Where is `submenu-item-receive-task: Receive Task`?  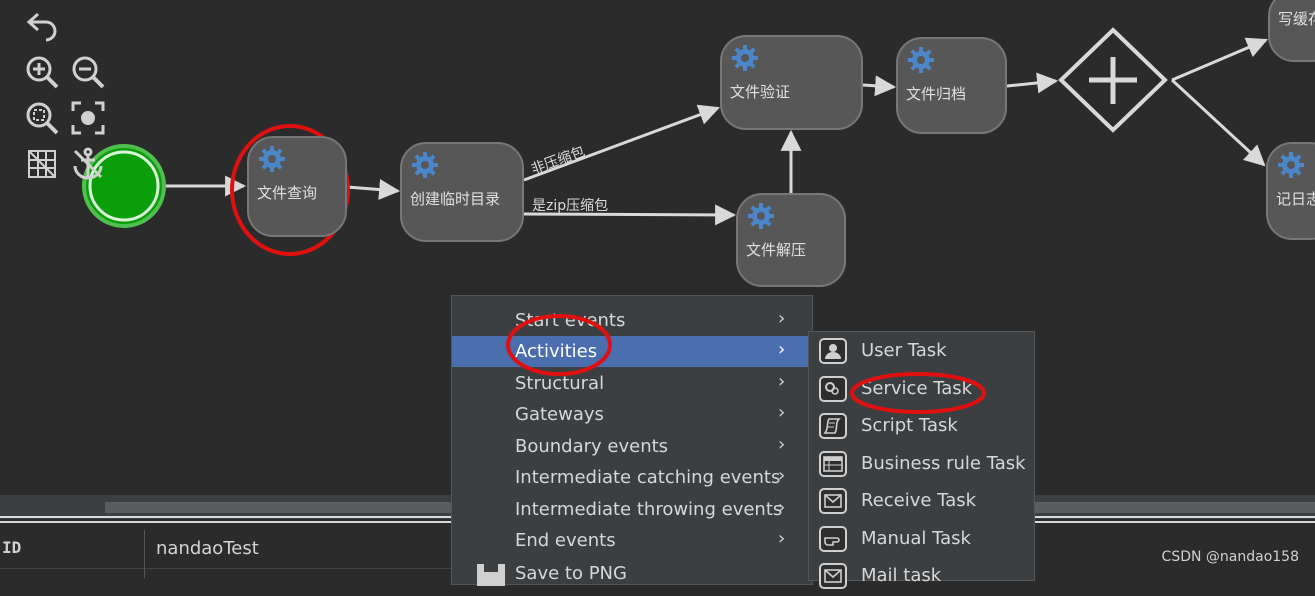
submenu-item-receive-task: Receive Task is located at coordinates (921, 502).